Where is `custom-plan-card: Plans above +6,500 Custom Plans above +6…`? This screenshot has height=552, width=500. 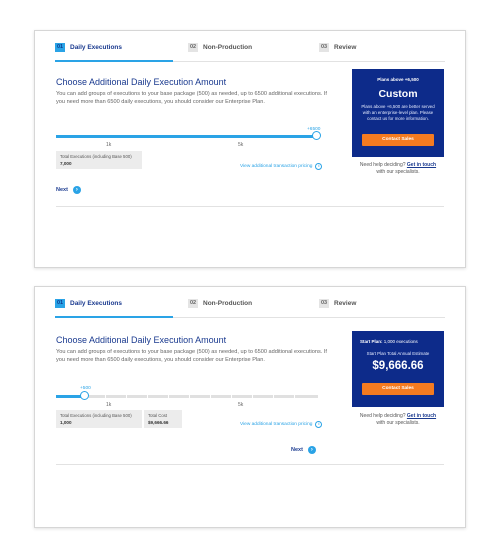
custom-plan-card: Plans above +6,500 Custom Plans above +6… is located at coordinates (398, 113).